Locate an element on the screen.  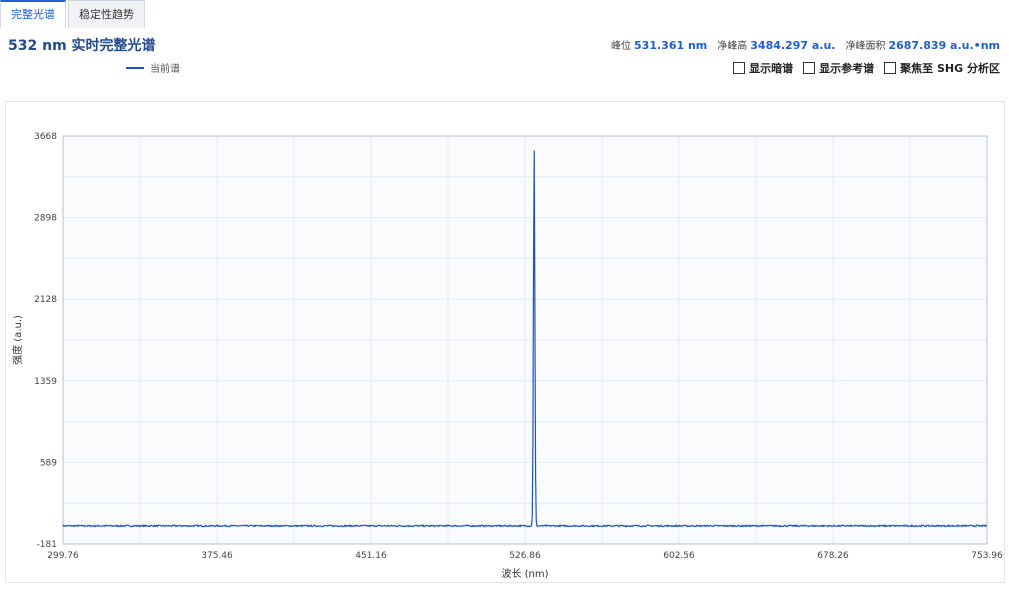
metric-value: 2687.839 a.u.•nm is located at coordinates (944, 45).